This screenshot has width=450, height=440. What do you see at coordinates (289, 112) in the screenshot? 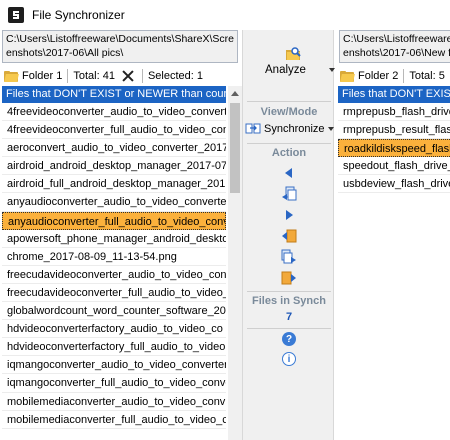
I see `view-mode-label: View/Mode` at bounding box center [289, 112].